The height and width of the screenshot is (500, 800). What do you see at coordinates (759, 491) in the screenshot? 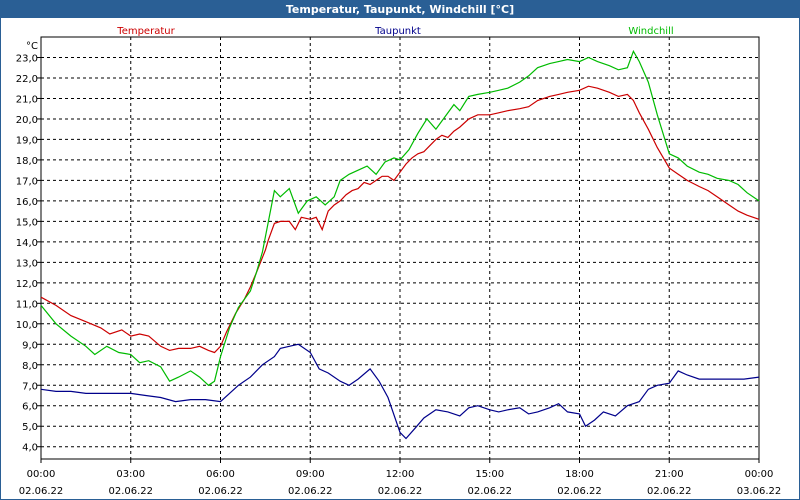
I see `x-tick-date: 03.06.22` at bounding box center [759, 491].